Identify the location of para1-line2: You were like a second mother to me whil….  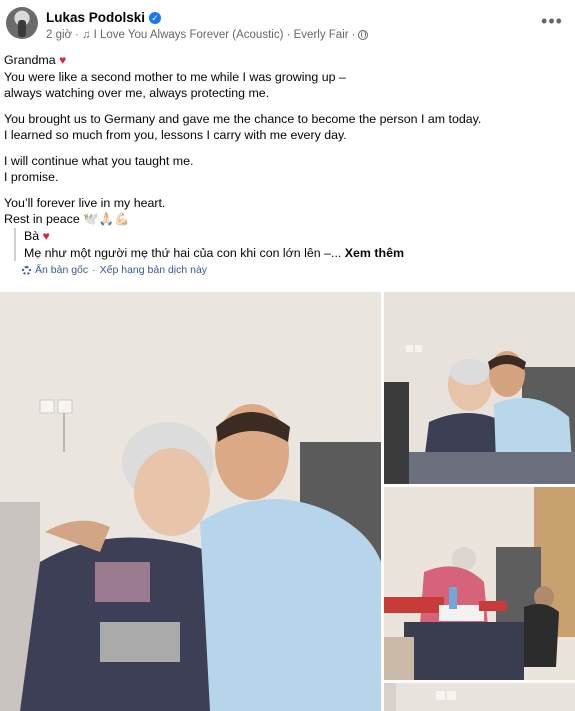
(175, 76).